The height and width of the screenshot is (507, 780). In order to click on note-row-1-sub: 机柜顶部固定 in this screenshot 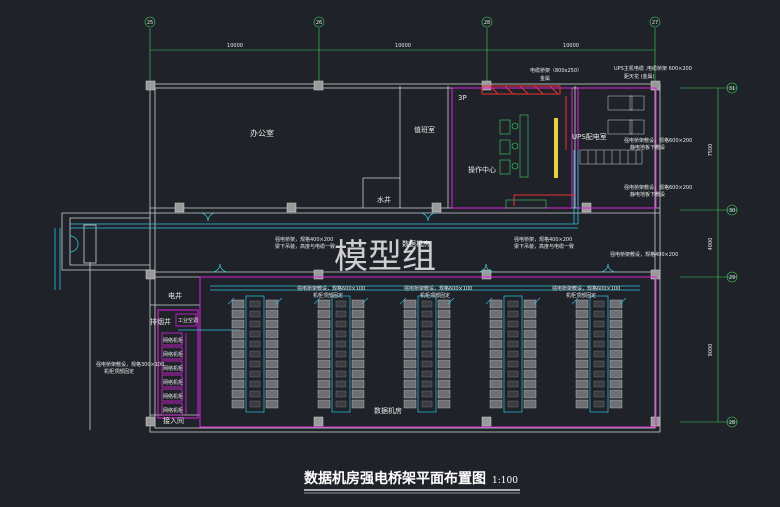, I will do `click(328, 295)`.